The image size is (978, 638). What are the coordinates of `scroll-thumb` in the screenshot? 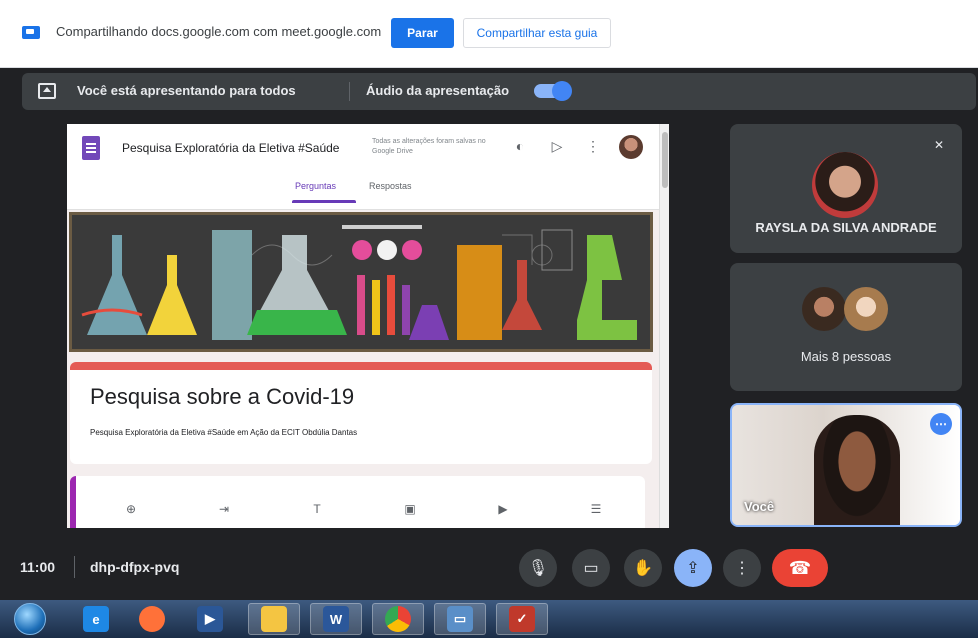 It's located at (665, 160).